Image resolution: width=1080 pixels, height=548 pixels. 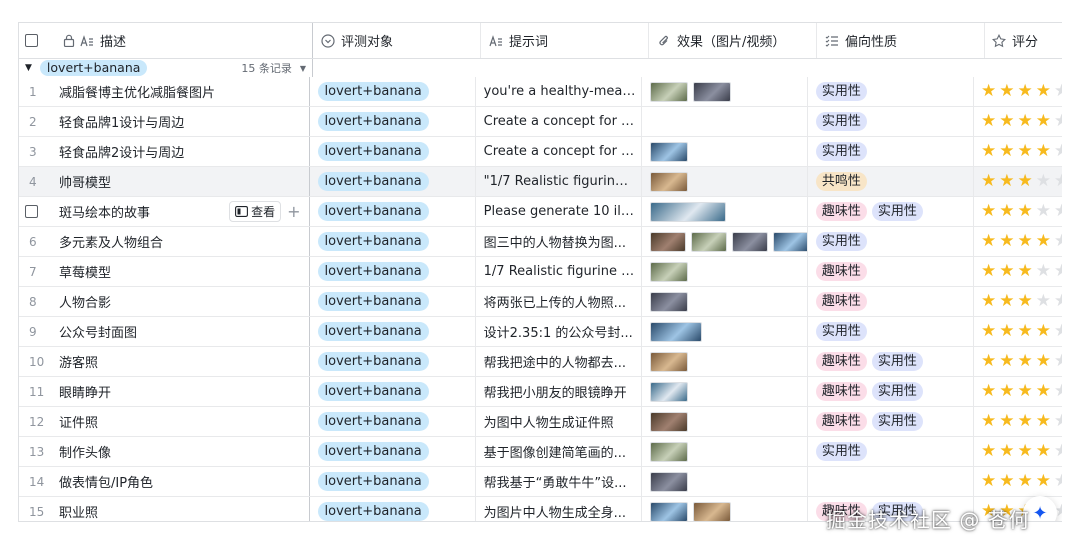 I want to click on cell-desc: 9 公众号封面图, so click(x=164, y=331).